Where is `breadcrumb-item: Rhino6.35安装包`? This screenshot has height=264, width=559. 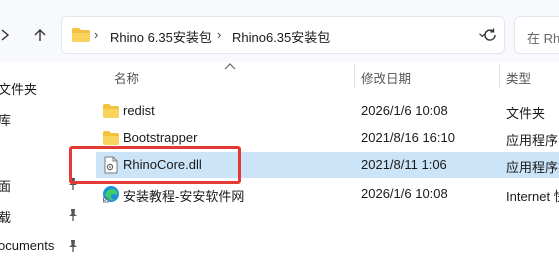
breadcrumb-item: Rhino6.35安装包 is located at coordinates (281, 36).